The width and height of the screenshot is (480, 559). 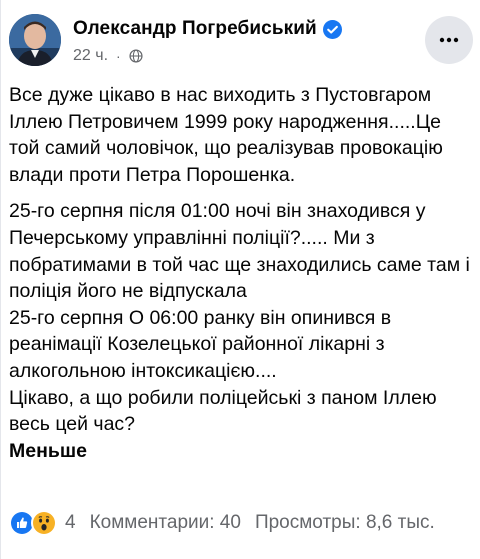 I want to click on reaction-count: 4, so click(x=70, y=522).